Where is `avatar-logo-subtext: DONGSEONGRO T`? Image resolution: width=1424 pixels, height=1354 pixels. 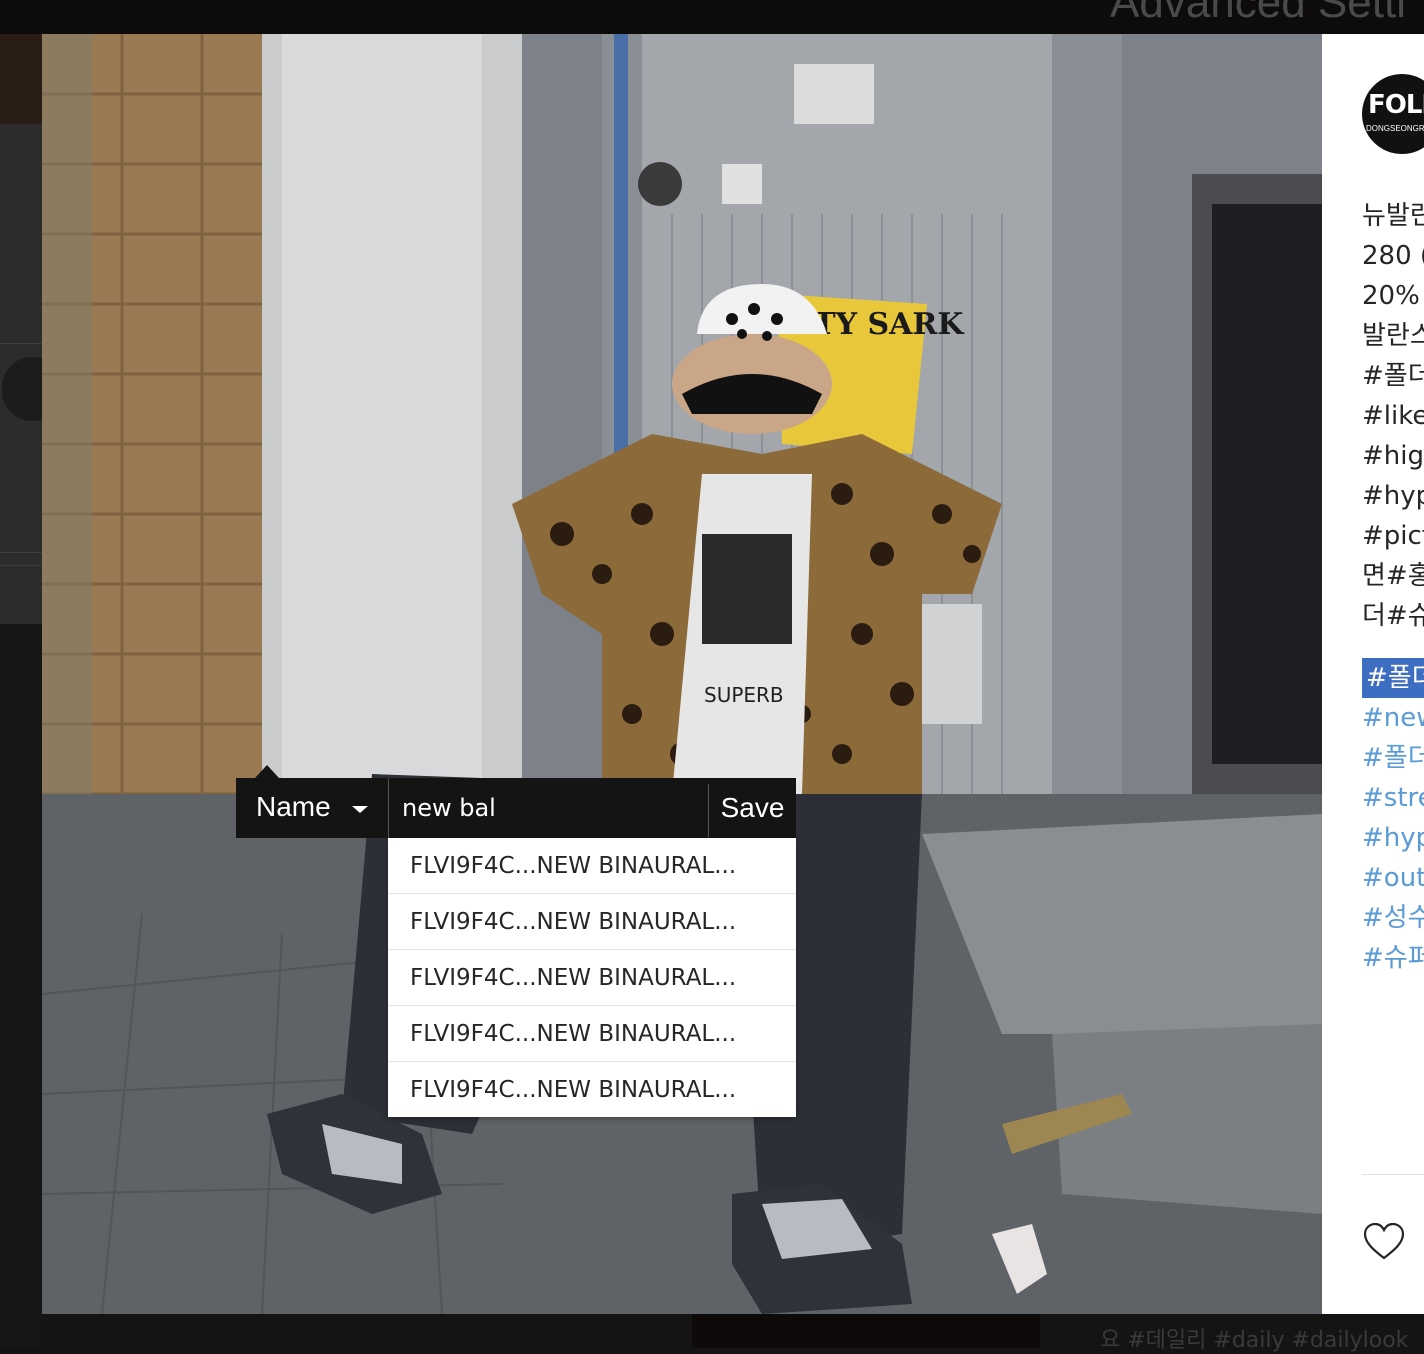
avatar-logo-subtext: DONGSEONGRO T is located at coordinates (1395, 128).